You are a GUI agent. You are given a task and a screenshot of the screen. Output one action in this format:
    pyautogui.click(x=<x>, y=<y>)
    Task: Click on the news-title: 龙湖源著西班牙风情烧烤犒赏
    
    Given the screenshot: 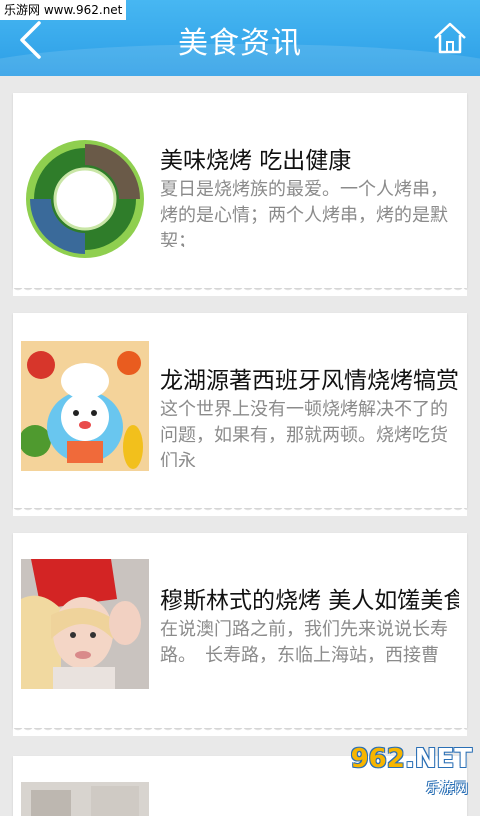 What is the action you would take?
    pyautogui.click(x=309, y=381)
    